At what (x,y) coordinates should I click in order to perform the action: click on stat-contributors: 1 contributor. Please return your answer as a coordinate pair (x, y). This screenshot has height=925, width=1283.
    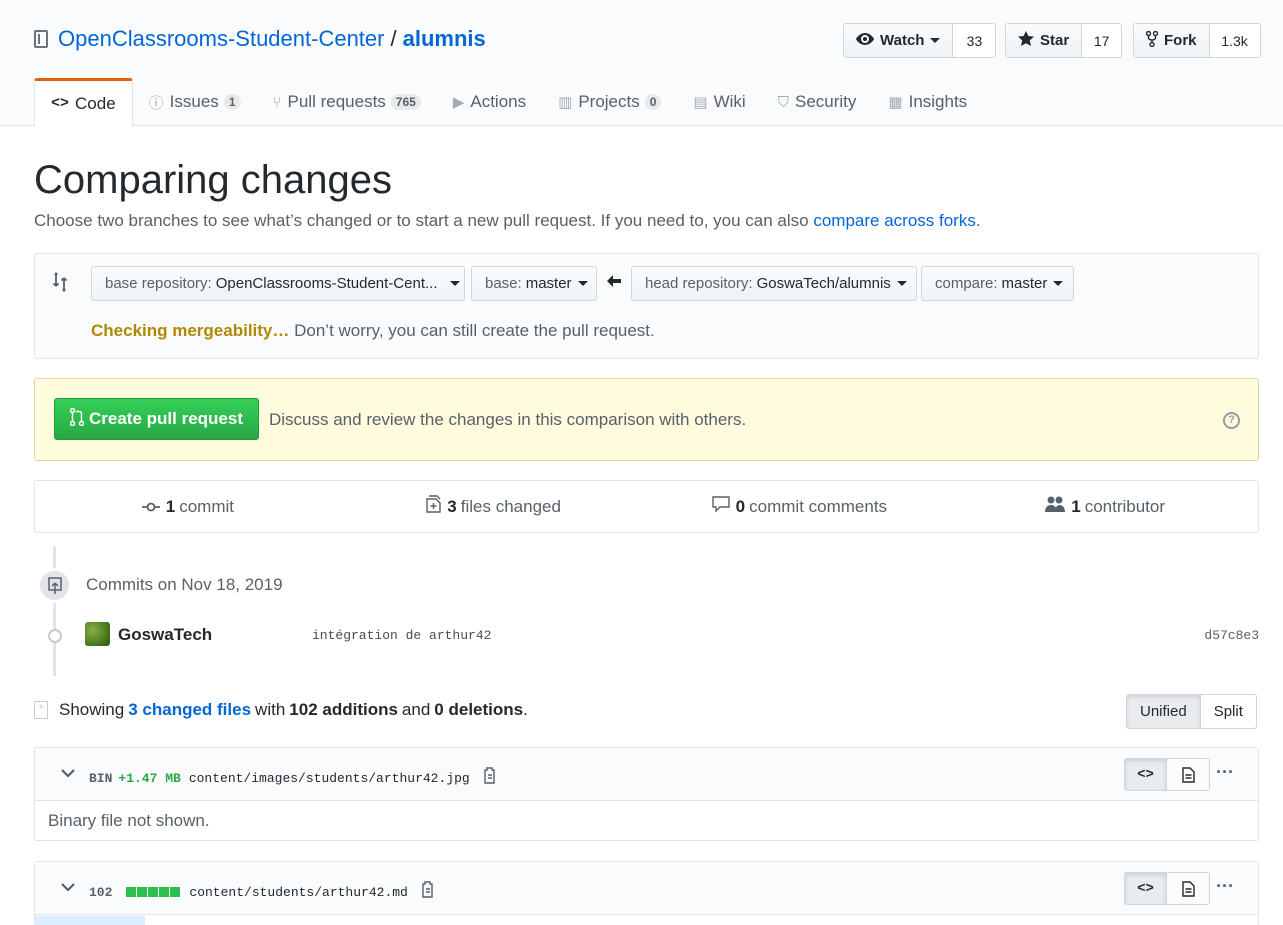
    Looking at the image, I should click on (1105, 506).